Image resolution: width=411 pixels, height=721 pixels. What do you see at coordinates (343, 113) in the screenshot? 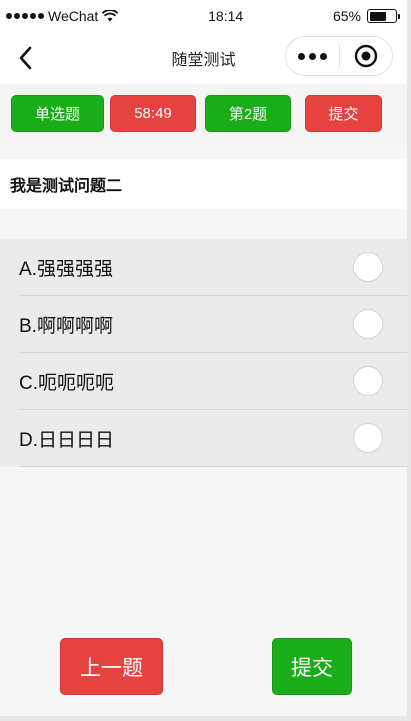
I see `submit-top-button: 提交` at bounding box center [343, 113].